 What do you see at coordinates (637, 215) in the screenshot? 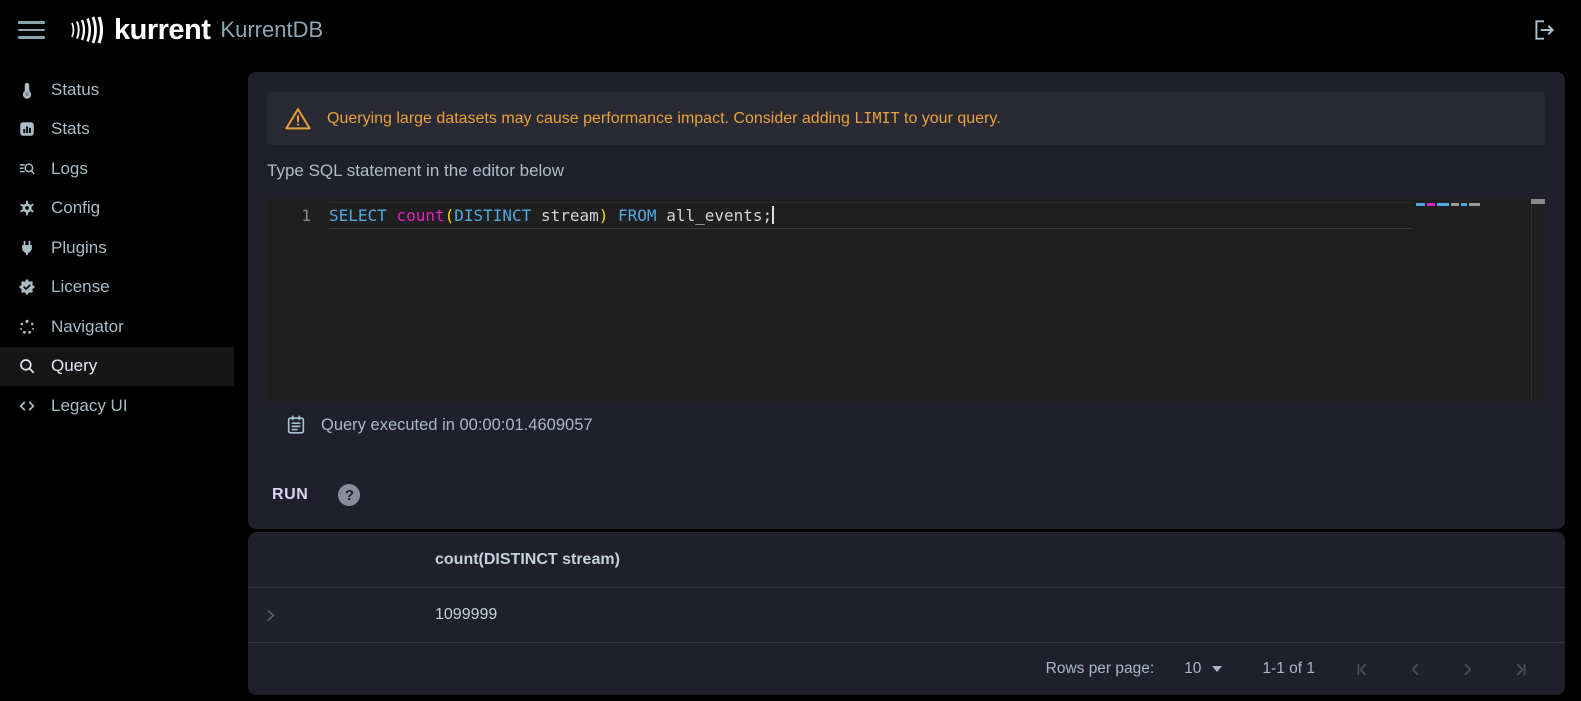
I see `sql-token: FROM` at bounding box center [637, 215].